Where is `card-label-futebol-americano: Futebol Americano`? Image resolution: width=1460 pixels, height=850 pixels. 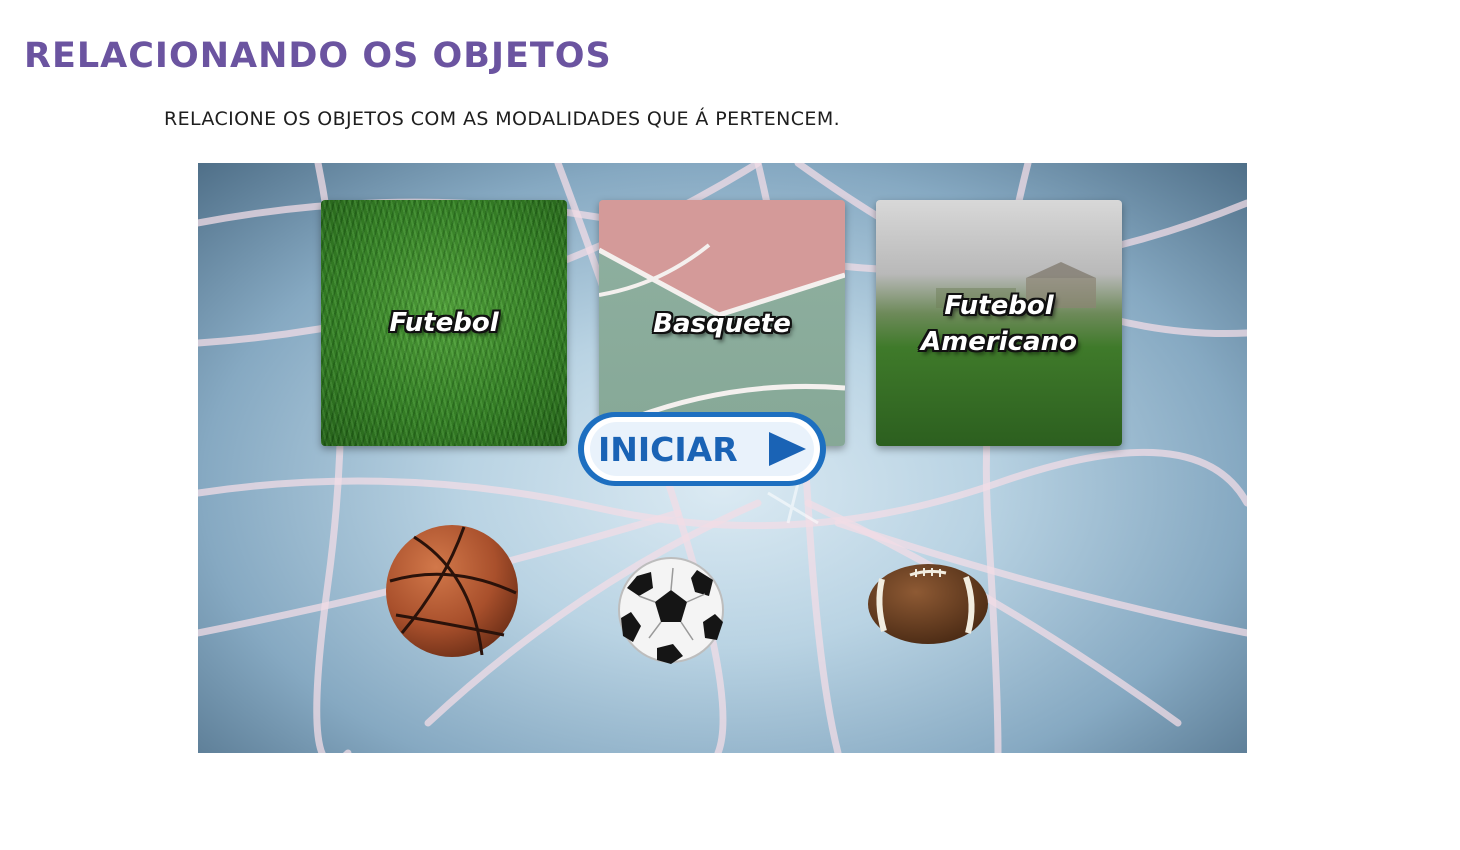
card-label-futebol-americano: Futebol Americano is located at coordinates (999, 324).